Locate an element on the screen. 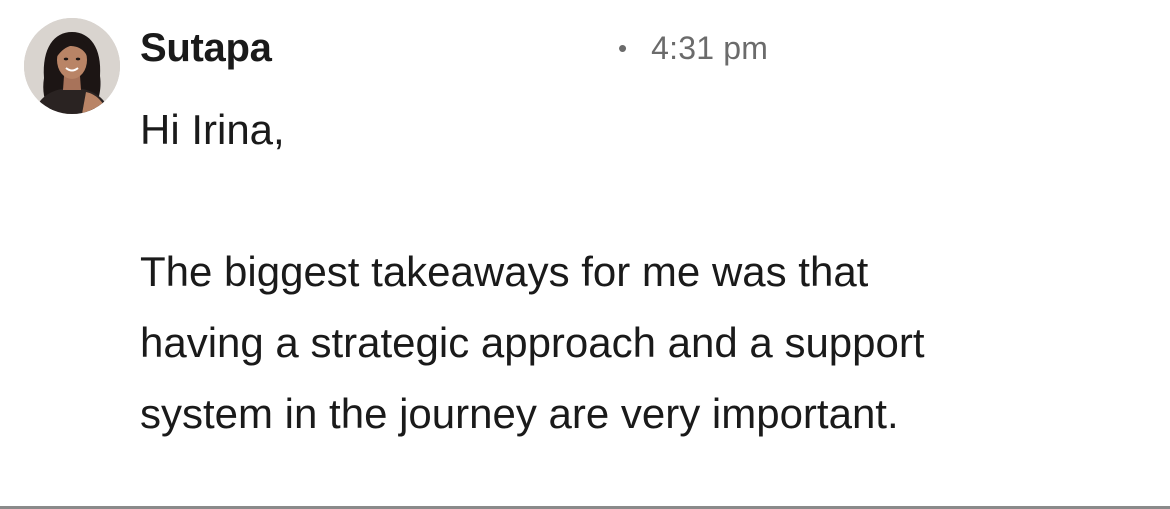  sender-avatar is located at coordinates (72, 66).